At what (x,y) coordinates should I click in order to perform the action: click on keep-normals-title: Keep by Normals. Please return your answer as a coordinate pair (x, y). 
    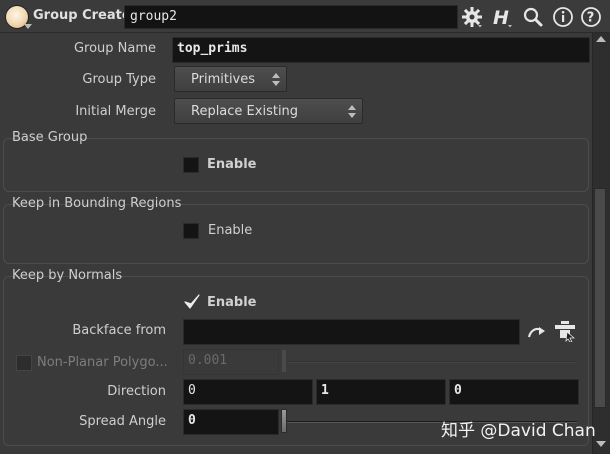
    Looking at the image, I should click on (67, 275).